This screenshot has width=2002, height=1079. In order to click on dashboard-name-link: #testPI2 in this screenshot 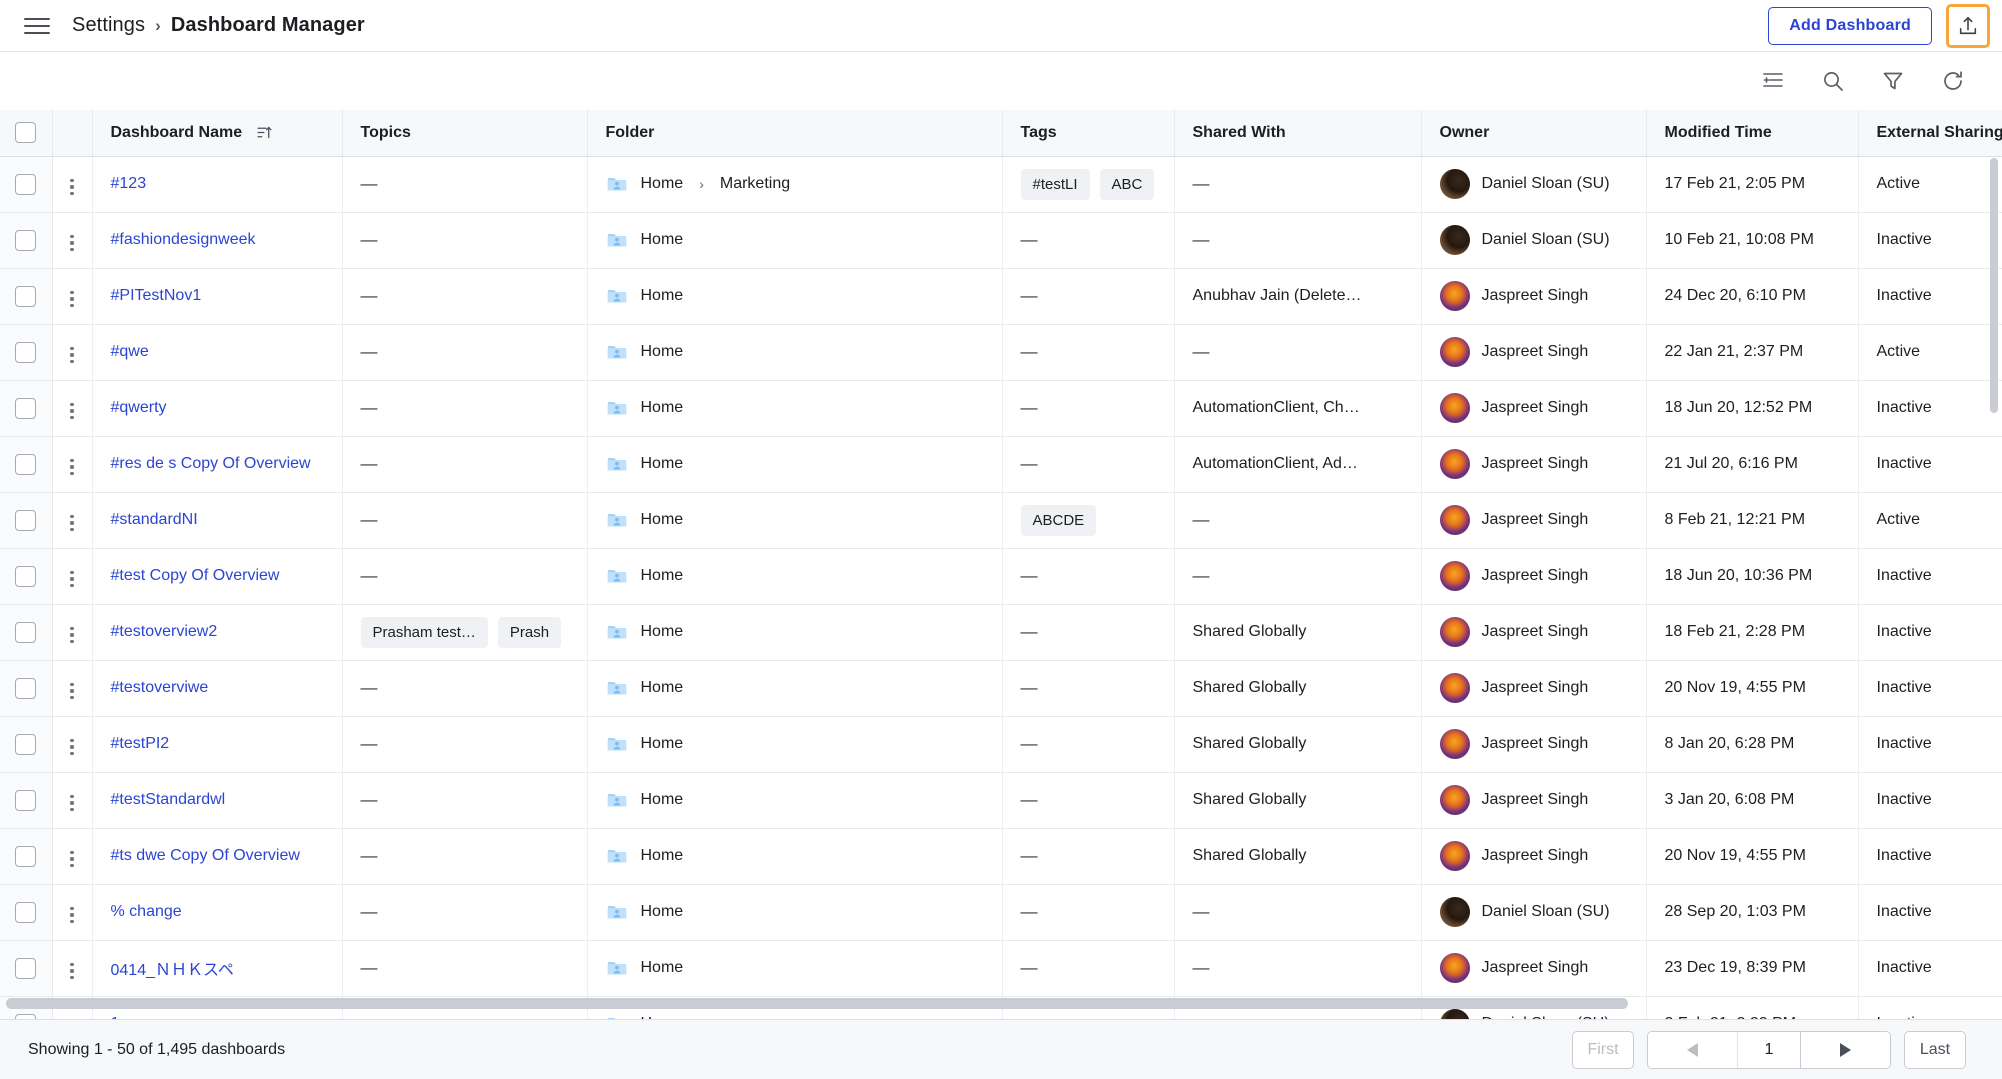, I will do `click(140, 743)`.